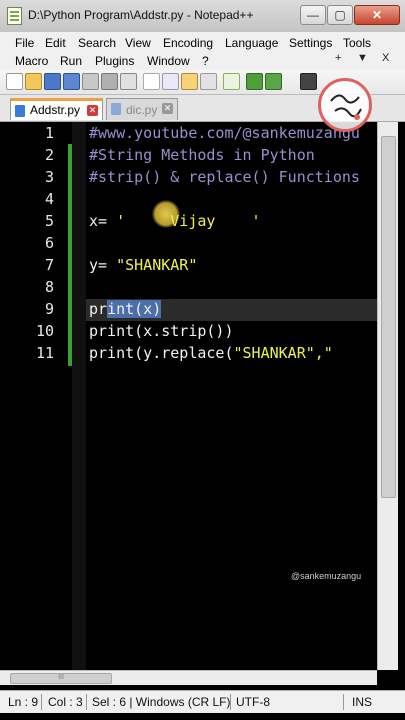  Describe the element at coordinates (273, 81) in the screenshot. I see `find-icon` at that location.